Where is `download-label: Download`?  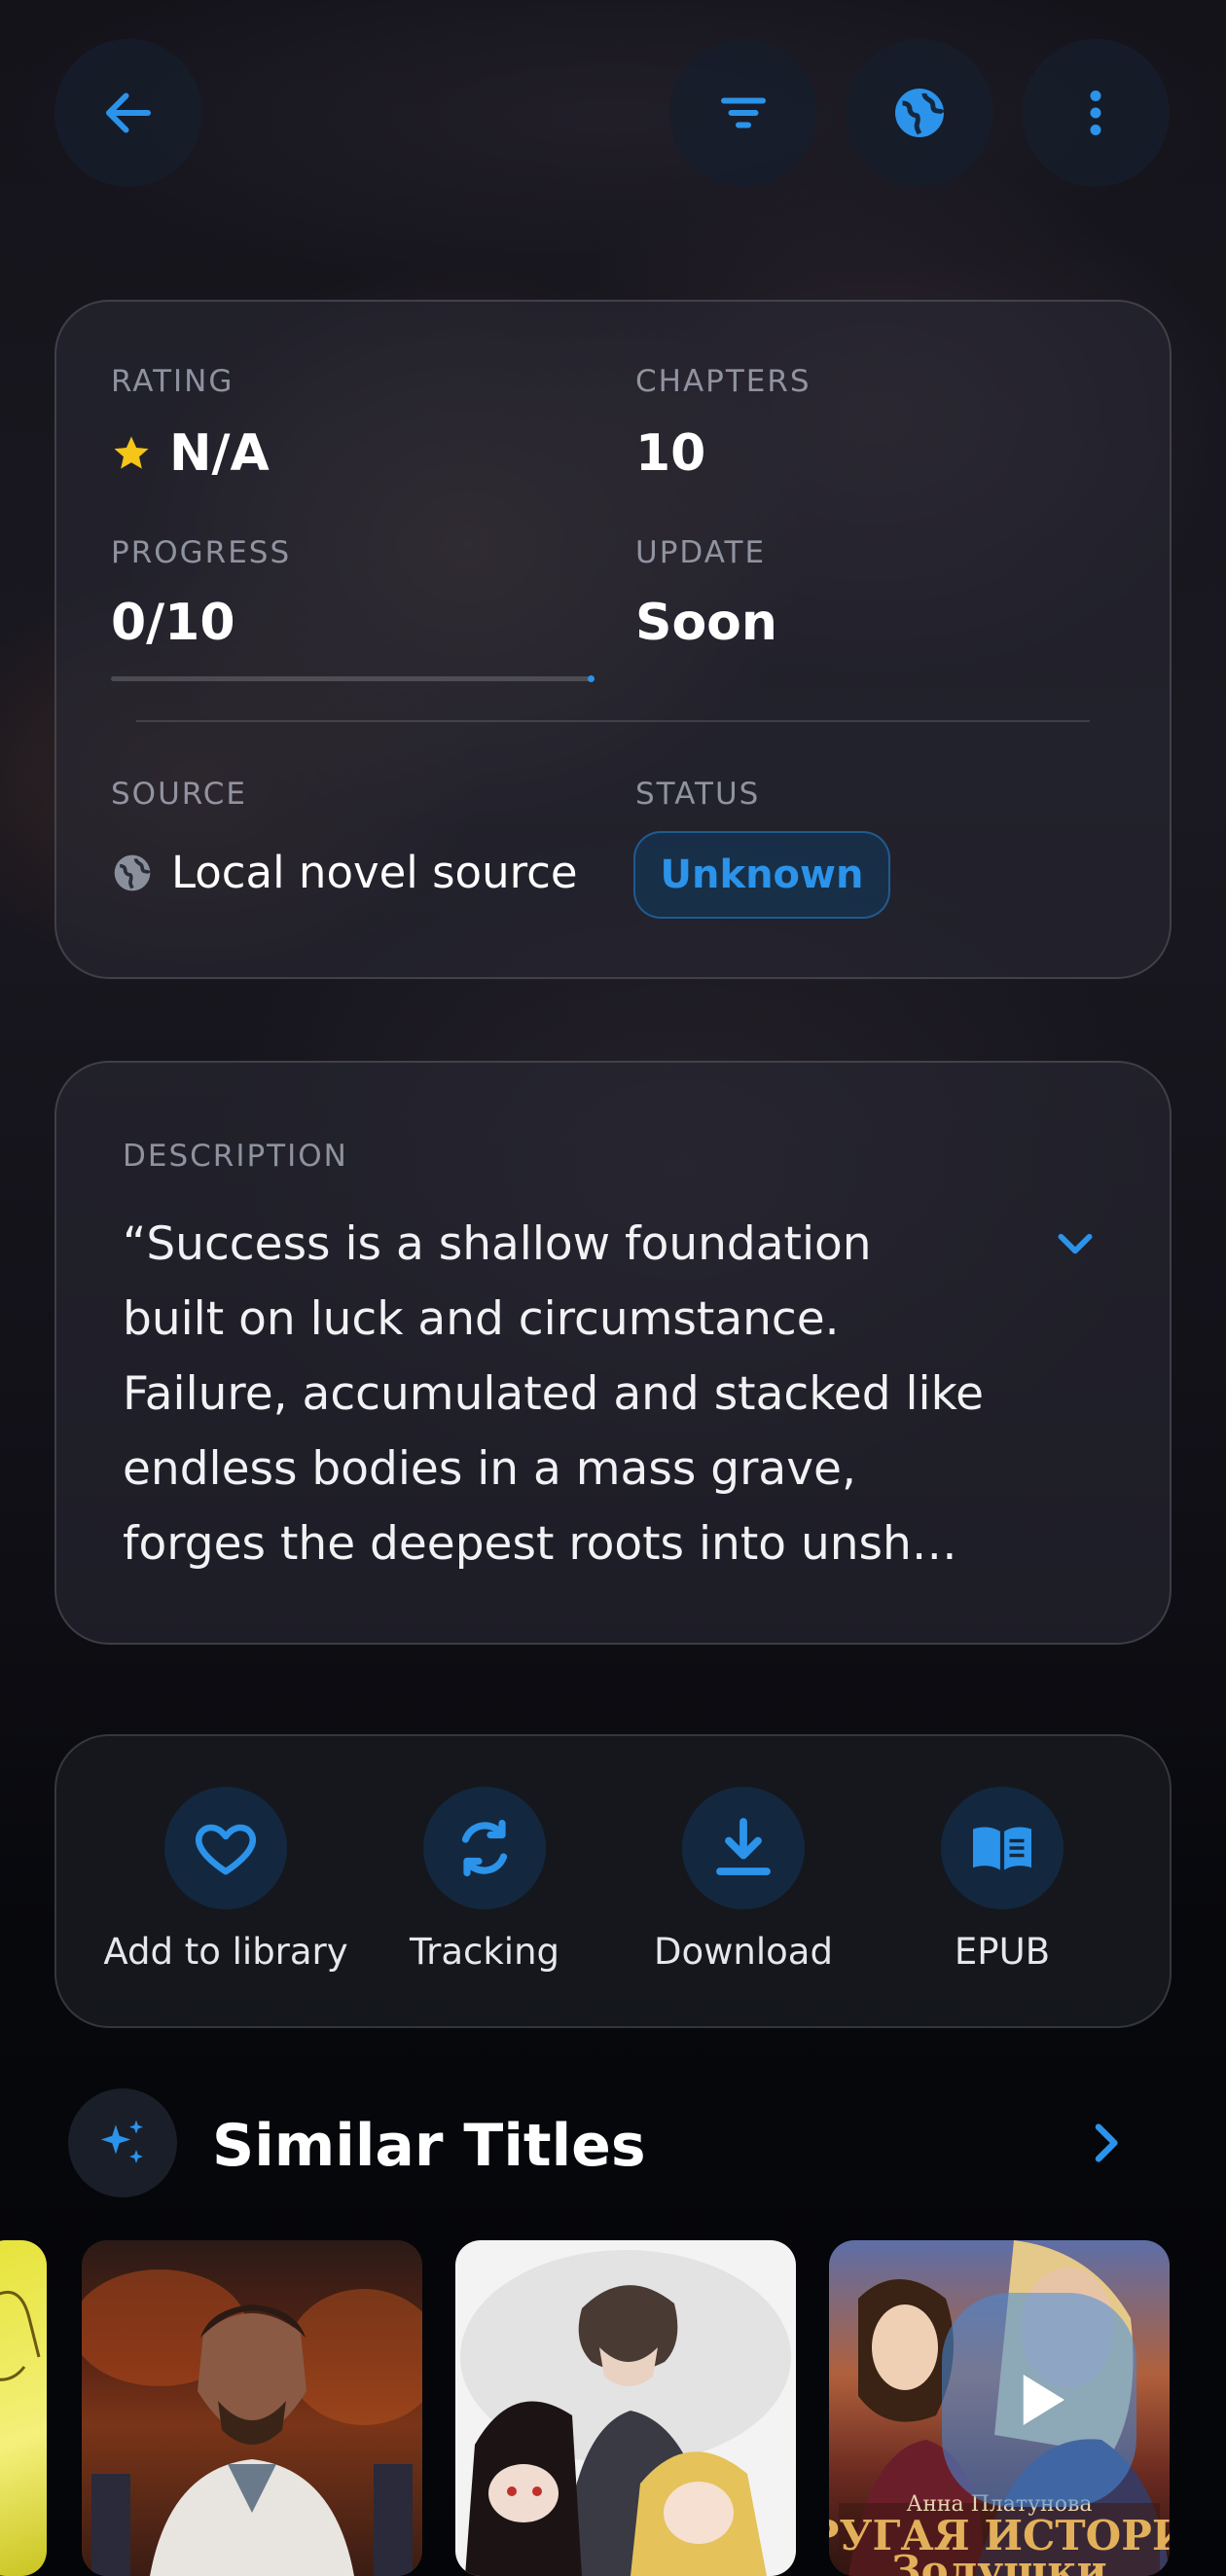 download-label: Download is located at coordinates (743, 1952).